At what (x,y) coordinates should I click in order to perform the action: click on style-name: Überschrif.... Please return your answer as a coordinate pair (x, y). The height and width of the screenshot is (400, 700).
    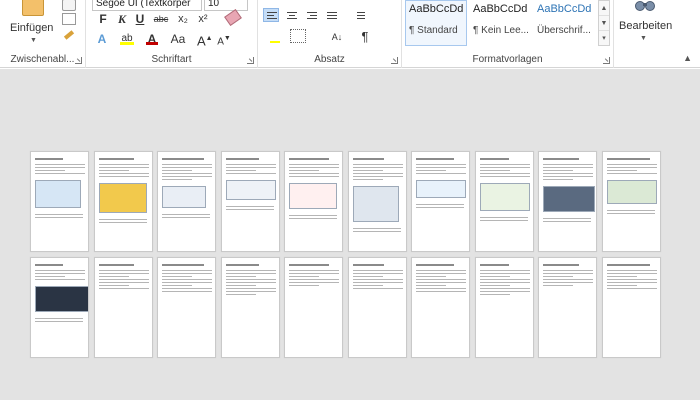
    Looking at the image, I should click on (564, 30).